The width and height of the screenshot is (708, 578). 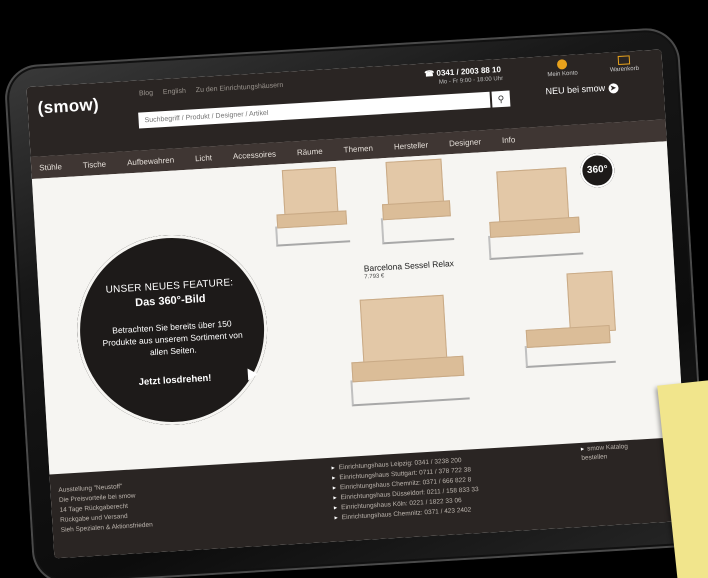 I want to click on catalog-link: smow Katalog bestellen, so click(x=611, y=452).